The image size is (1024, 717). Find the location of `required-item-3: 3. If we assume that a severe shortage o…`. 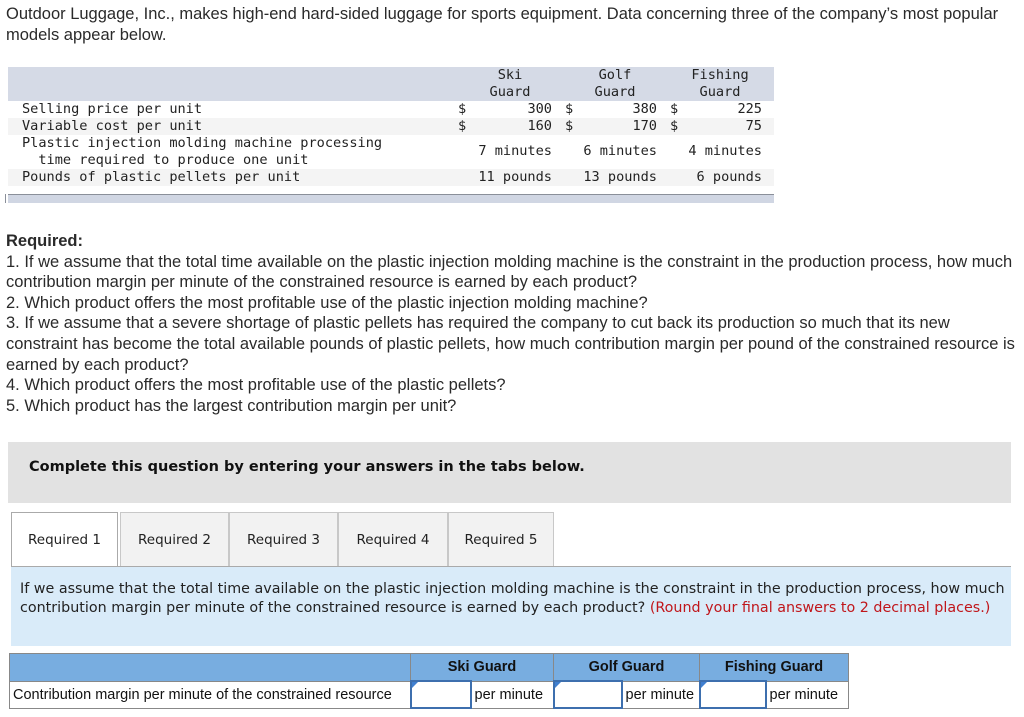

required-item-3: 3. If we assume that a severe shortage o… is located at coordinates (510, 344).